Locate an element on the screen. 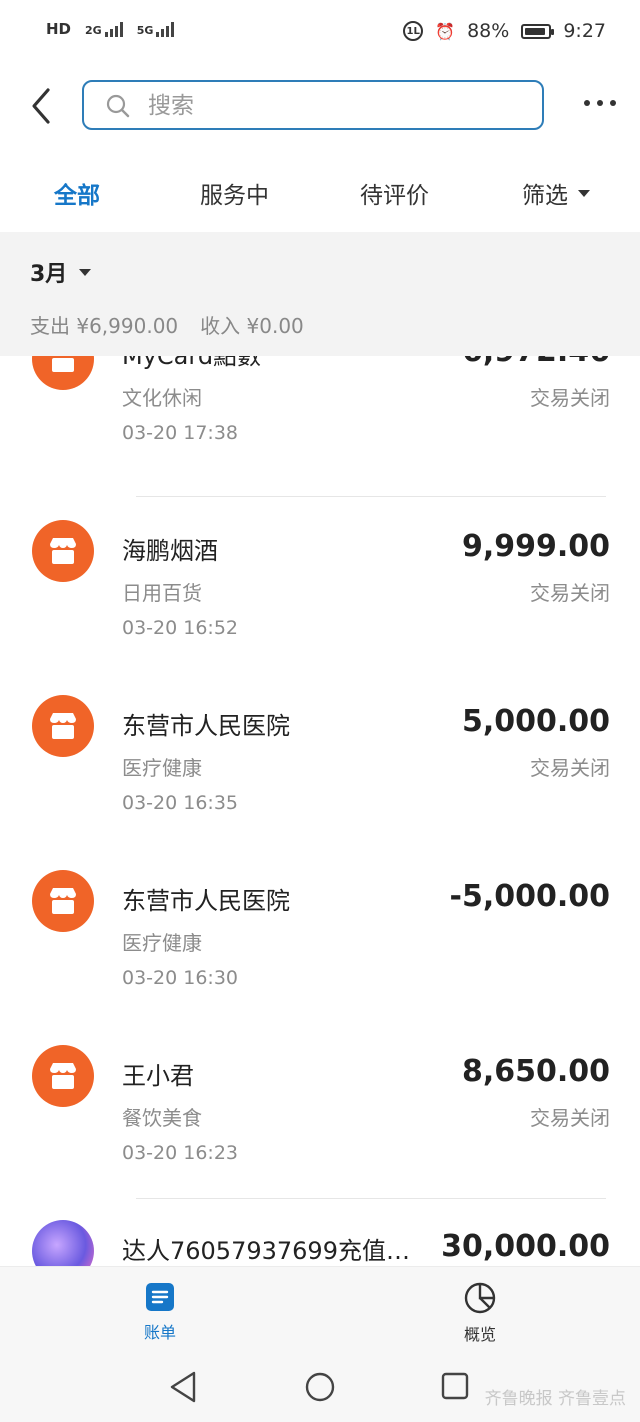  expense-total: 支出 ¥6,990.00 is located at coordinates (104, 326).